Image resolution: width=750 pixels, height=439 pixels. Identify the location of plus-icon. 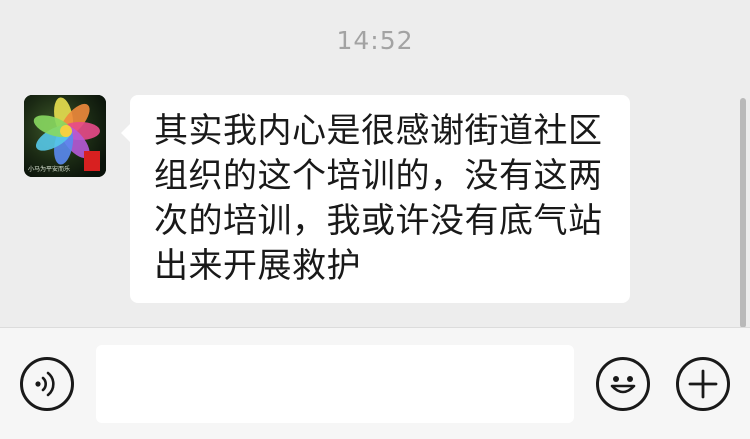
(703, 384).